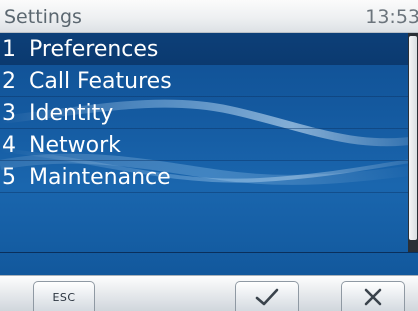 The height and width of the screenshot is (311, 418). What do you see at coordinates (9, 81) in the screenshot?
I see `menu-item-number: 2` at bounding box center [9, 81].